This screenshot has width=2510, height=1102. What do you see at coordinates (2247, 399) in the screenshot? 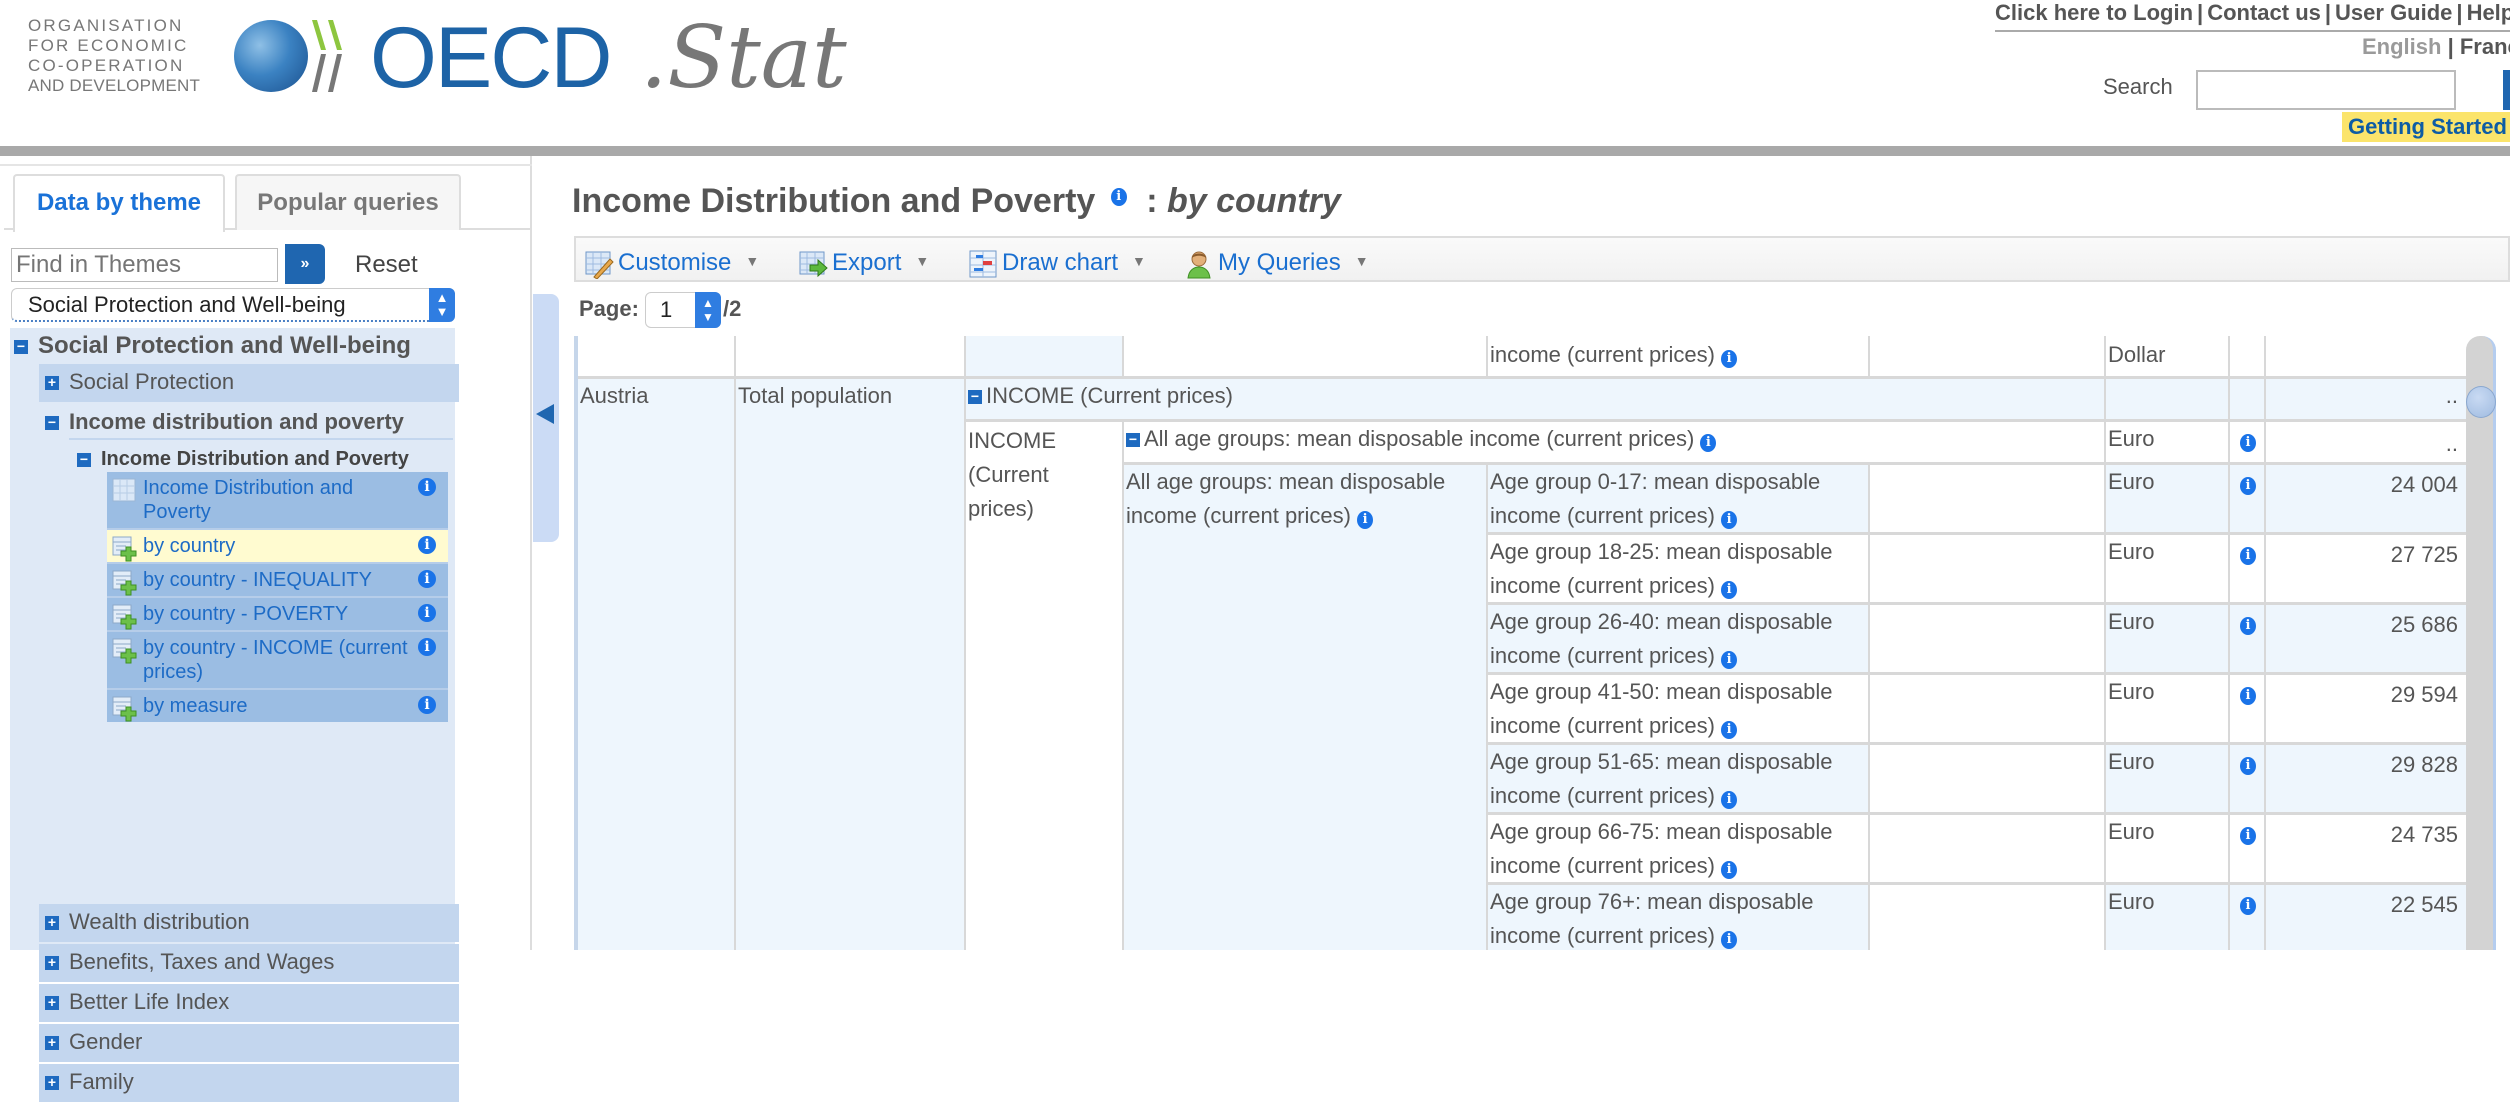
I see `flag-cell` at bounding box center [2247, 399].